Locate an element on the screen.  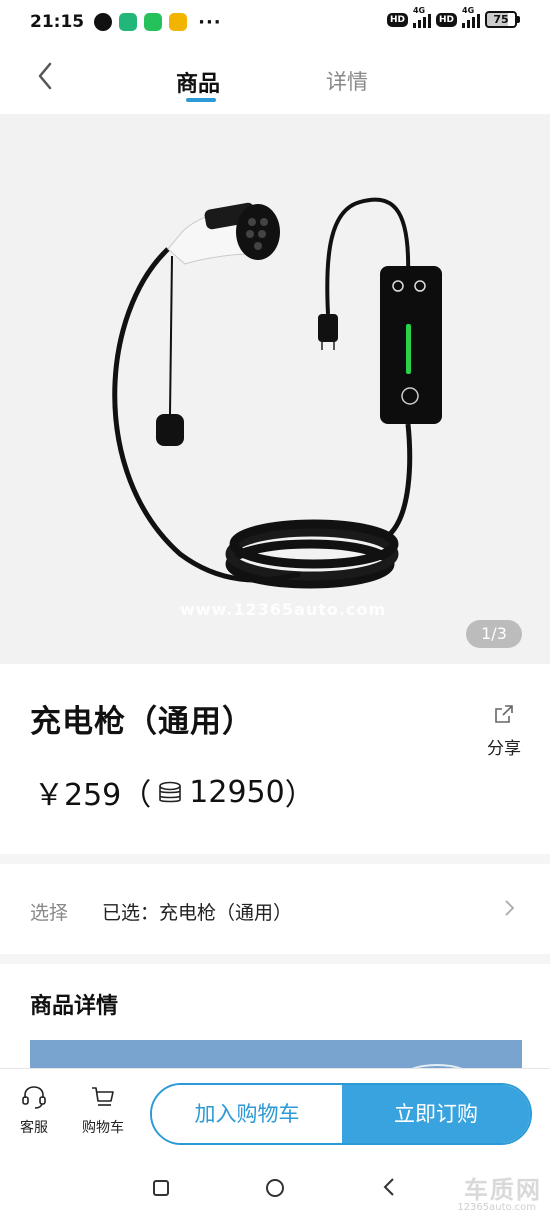
add-to-cart-button: 加入购物车 is located at coordinates (247, 1114).